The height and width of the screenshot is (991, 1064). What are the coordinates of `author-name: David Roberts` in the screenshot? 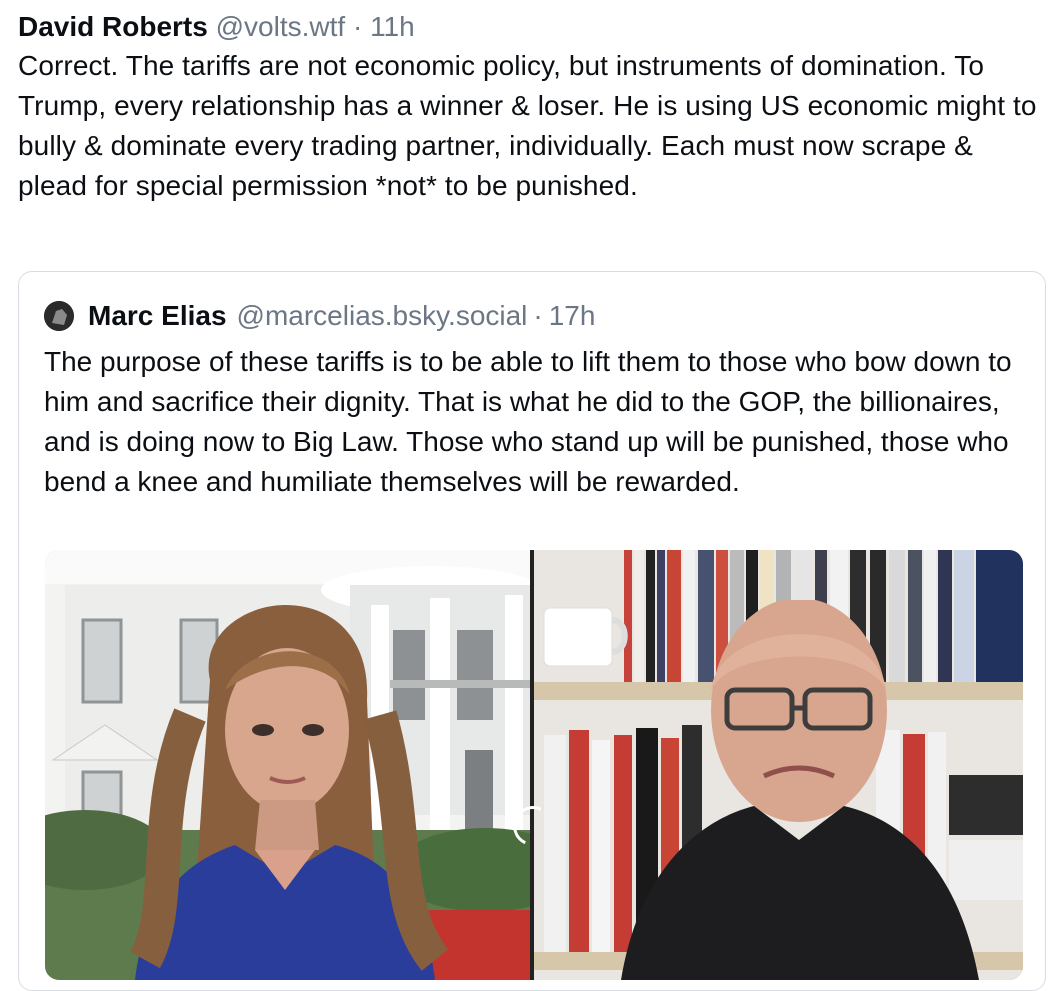 It's located at (113, 26).